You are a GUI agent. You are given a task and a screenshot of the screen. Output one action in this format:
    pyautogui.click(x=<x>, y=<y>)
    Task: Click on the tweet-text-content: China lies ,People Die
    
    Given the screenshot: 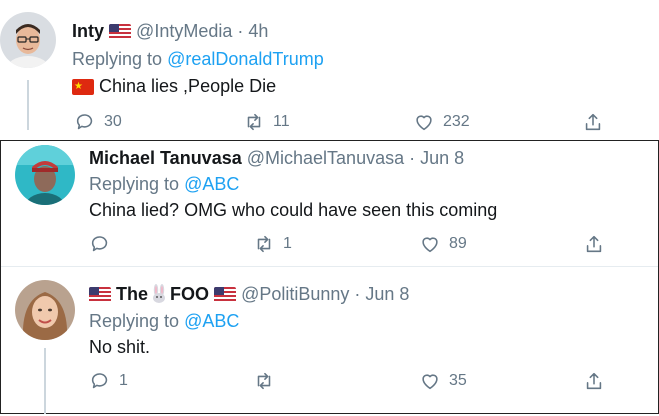 What is the action you would take?
    pyautogui.click(x=188, y=86)
    